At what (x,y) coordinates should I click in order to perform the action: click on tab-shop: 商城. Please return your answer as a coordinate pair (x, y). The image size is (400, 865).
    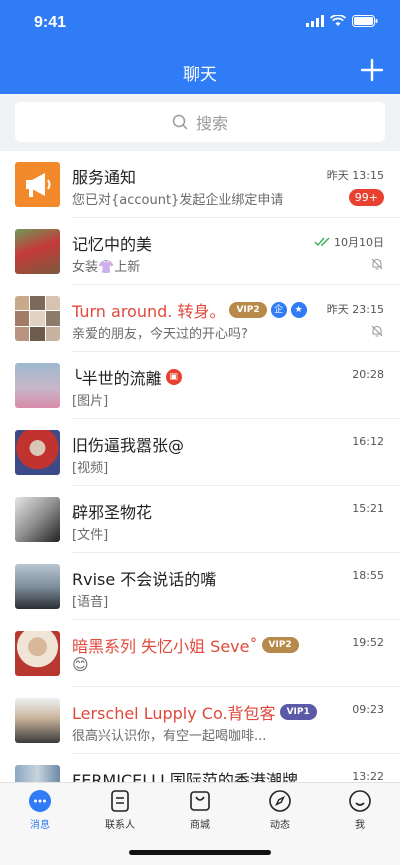
    Looking at the image, I should click on (200, 814).